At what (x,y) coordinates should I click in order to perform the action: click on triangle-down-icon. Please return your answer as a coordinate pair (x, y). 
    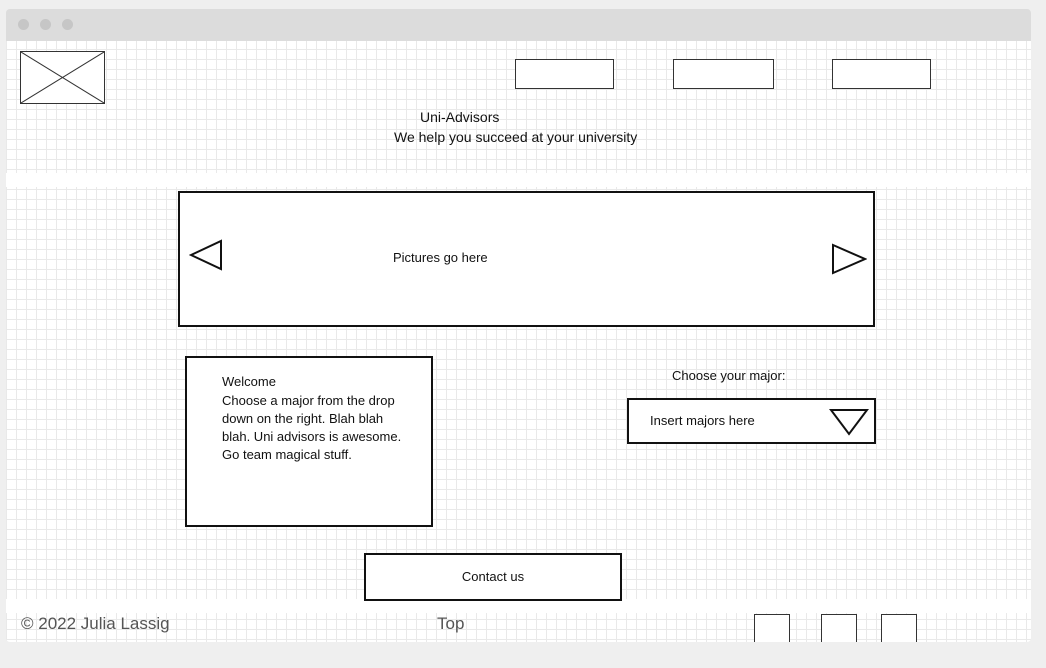
    Looking at the image, I should click on (849, 422).